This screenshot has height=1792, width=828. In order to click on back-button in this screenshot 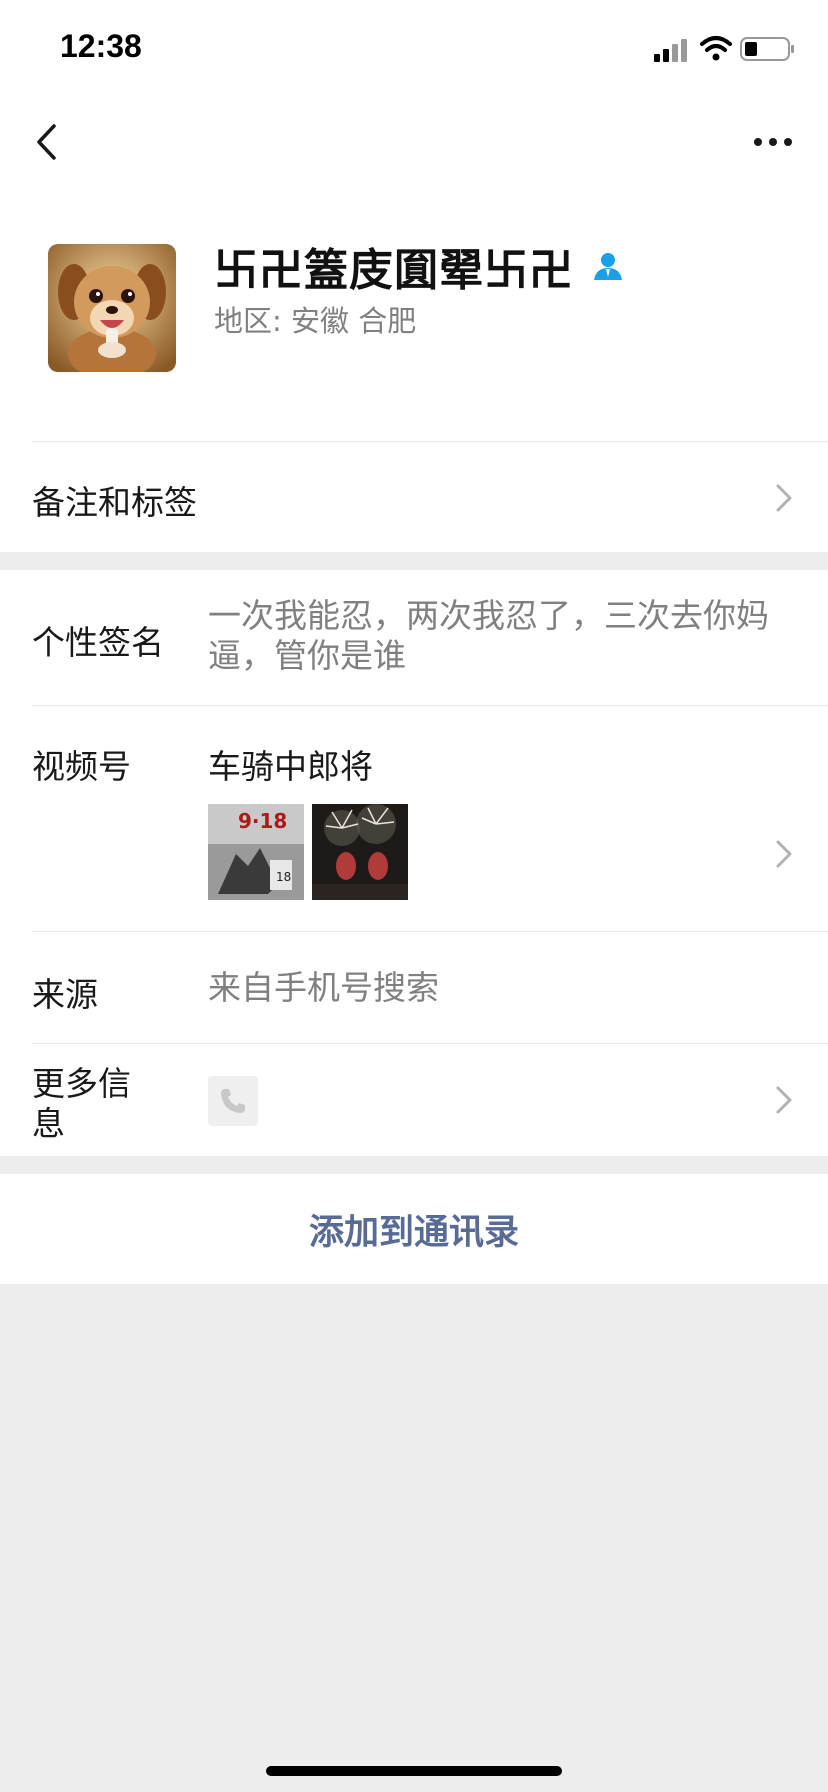, I will do `click(46, 142)`.